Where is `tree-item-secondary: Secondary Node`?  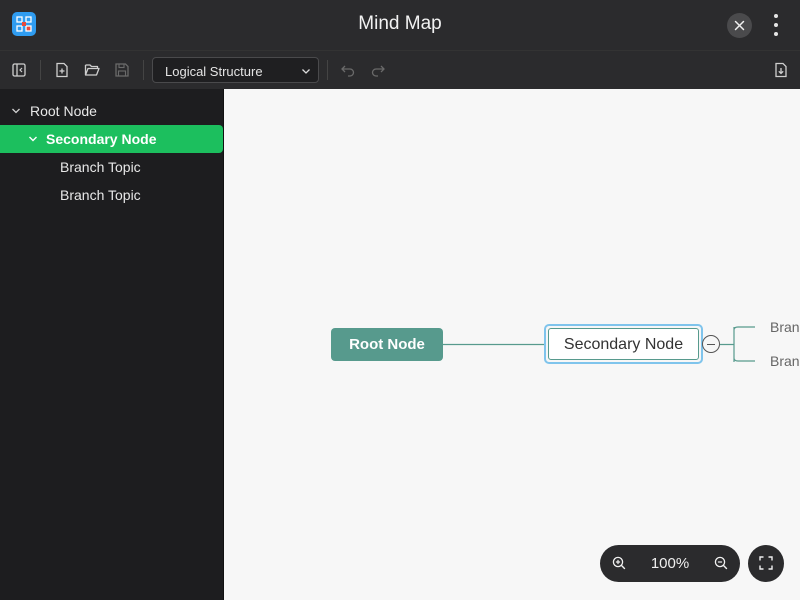
tree-item-secondary: Secondary Node is located at coordinates (111, 139).